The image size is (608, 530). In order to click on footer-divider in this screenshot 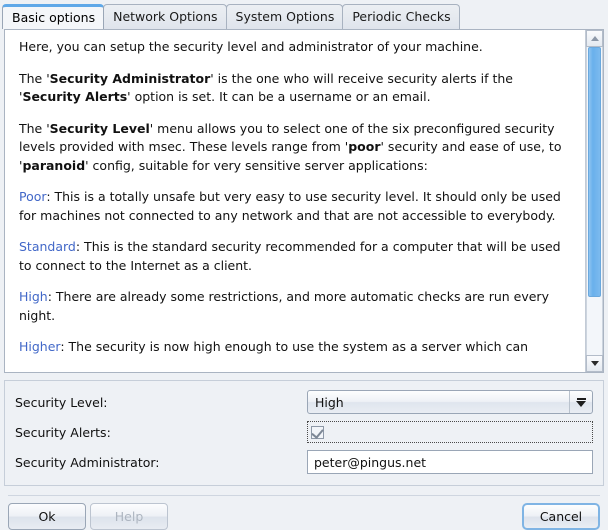, I will do `click(304, 495)`.